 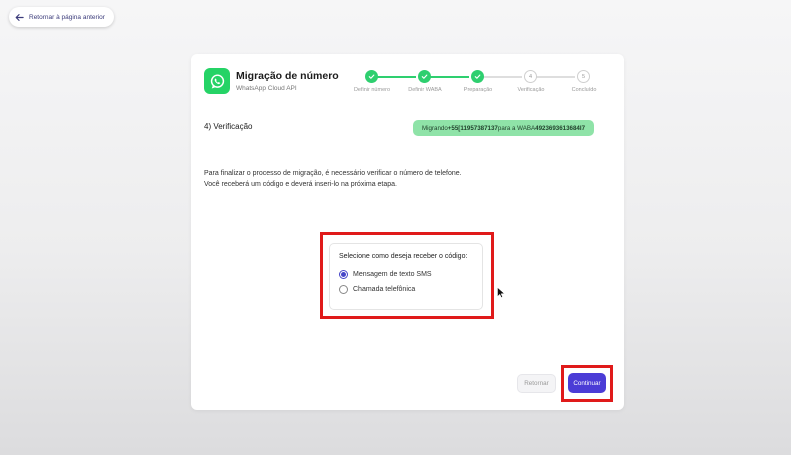 I want to click on verification-method-title: Selecione como deseja receber o código:, so click(x=403, y=256).